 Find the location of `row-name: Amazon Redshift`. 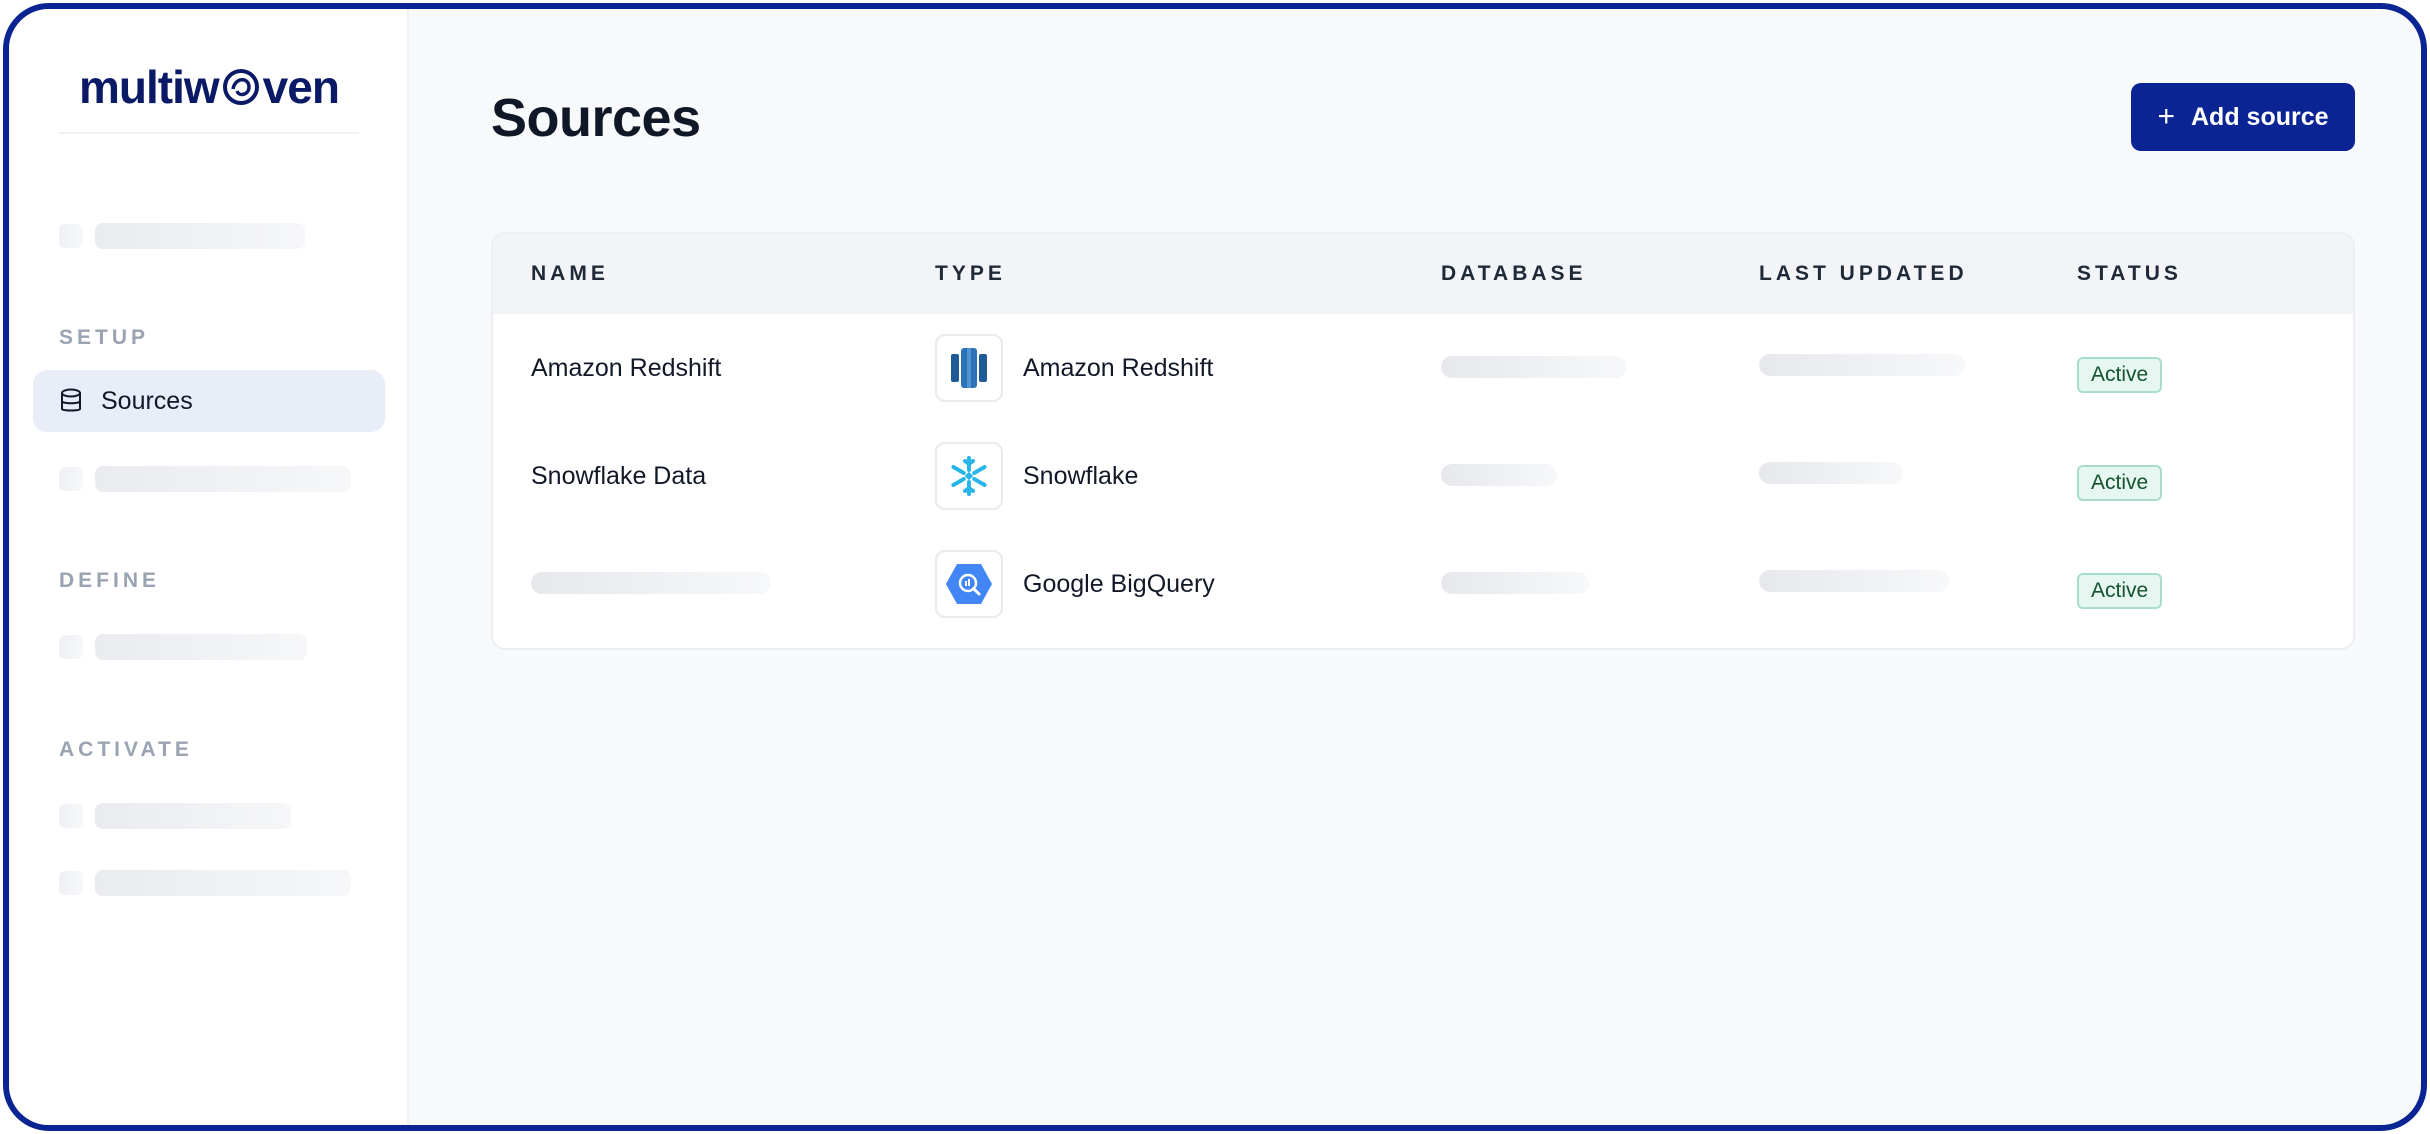

row-name: Amazon Redshift is located at coordinates (626, 368).